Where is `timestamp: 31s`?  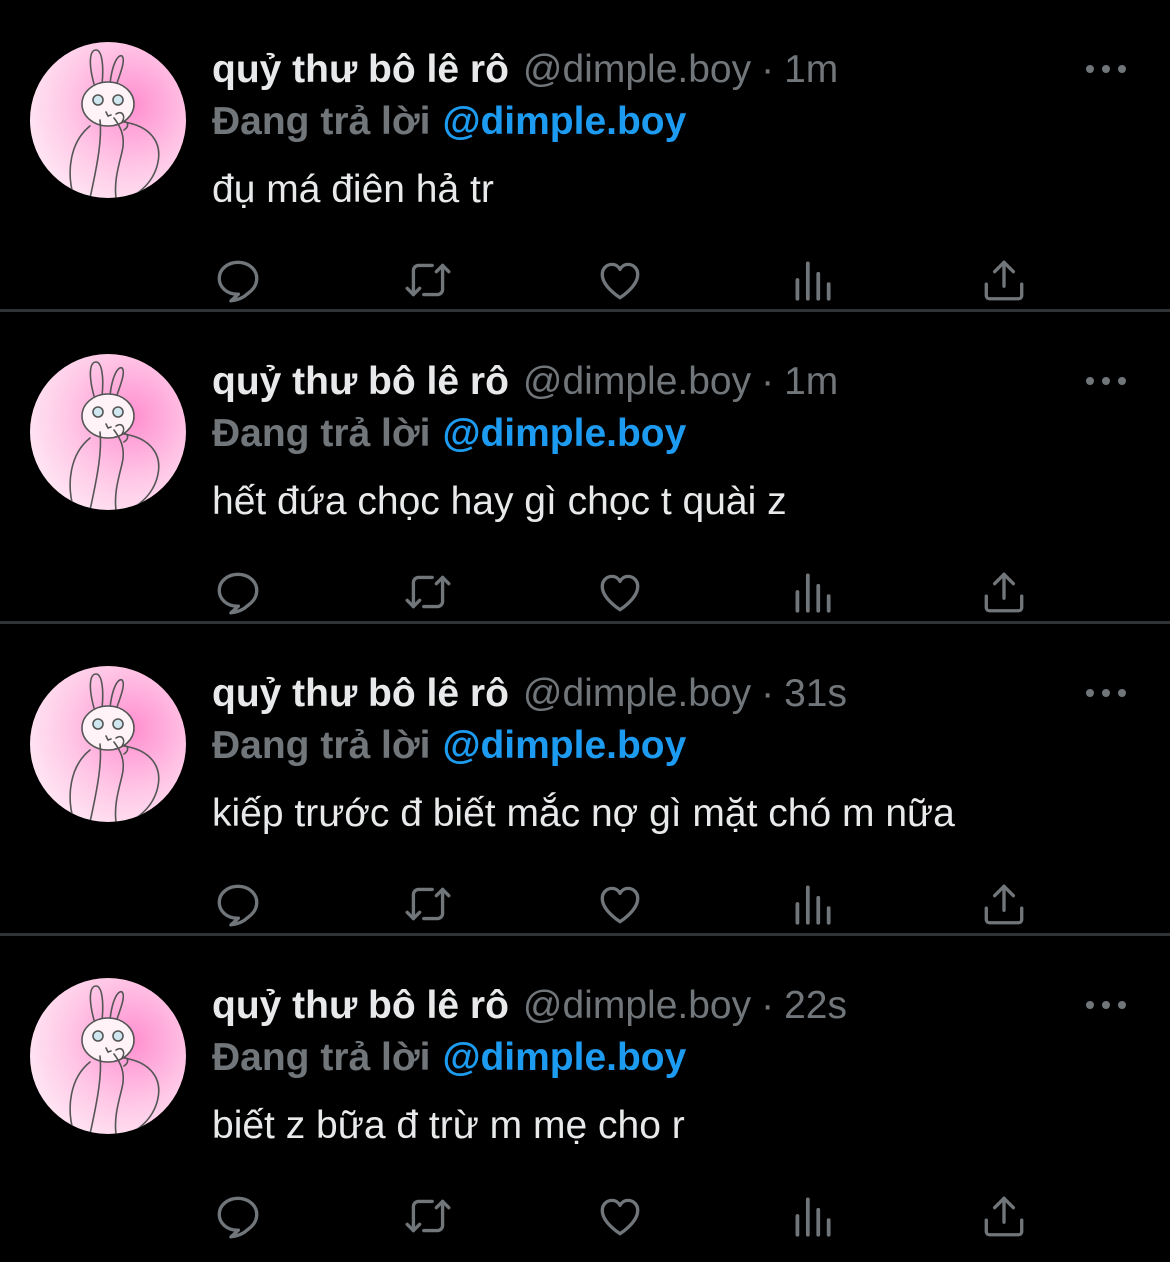 timestamp: 31s is located at coordinates (815, 694).